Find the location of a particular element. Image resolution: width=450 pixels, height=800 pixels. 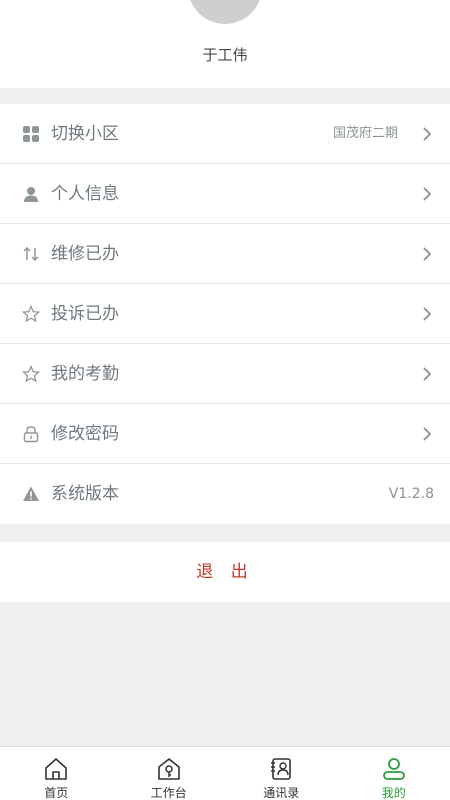

menu-item-label: 修改密码 is located at coordinates (85, 434).